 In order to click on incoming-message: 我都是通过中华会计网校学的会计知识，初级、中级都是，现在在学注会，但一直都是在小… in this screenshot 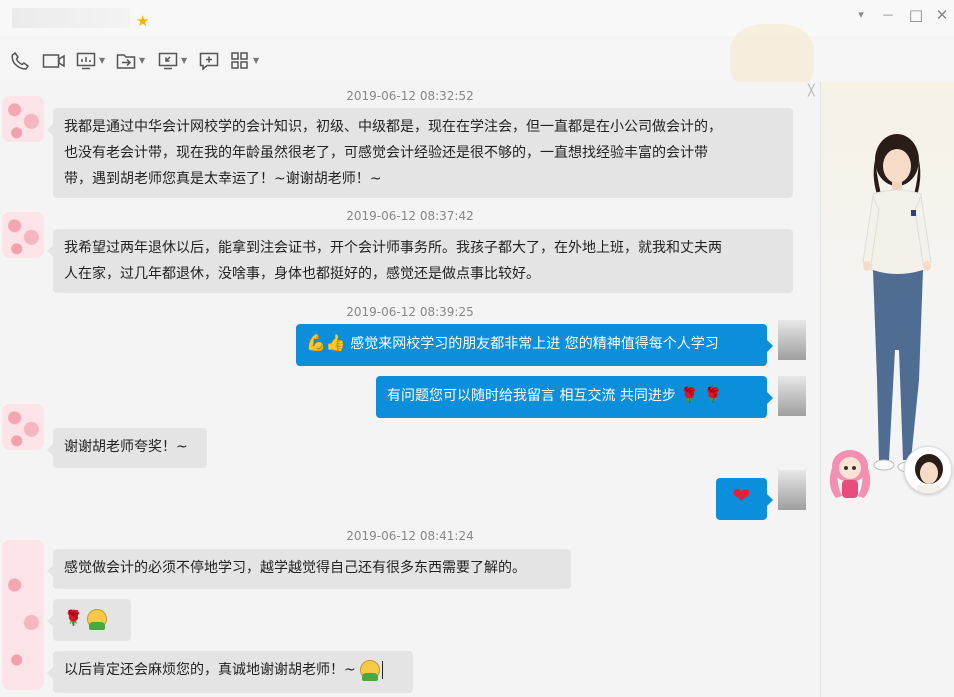, I will do `click(420, 153)`.